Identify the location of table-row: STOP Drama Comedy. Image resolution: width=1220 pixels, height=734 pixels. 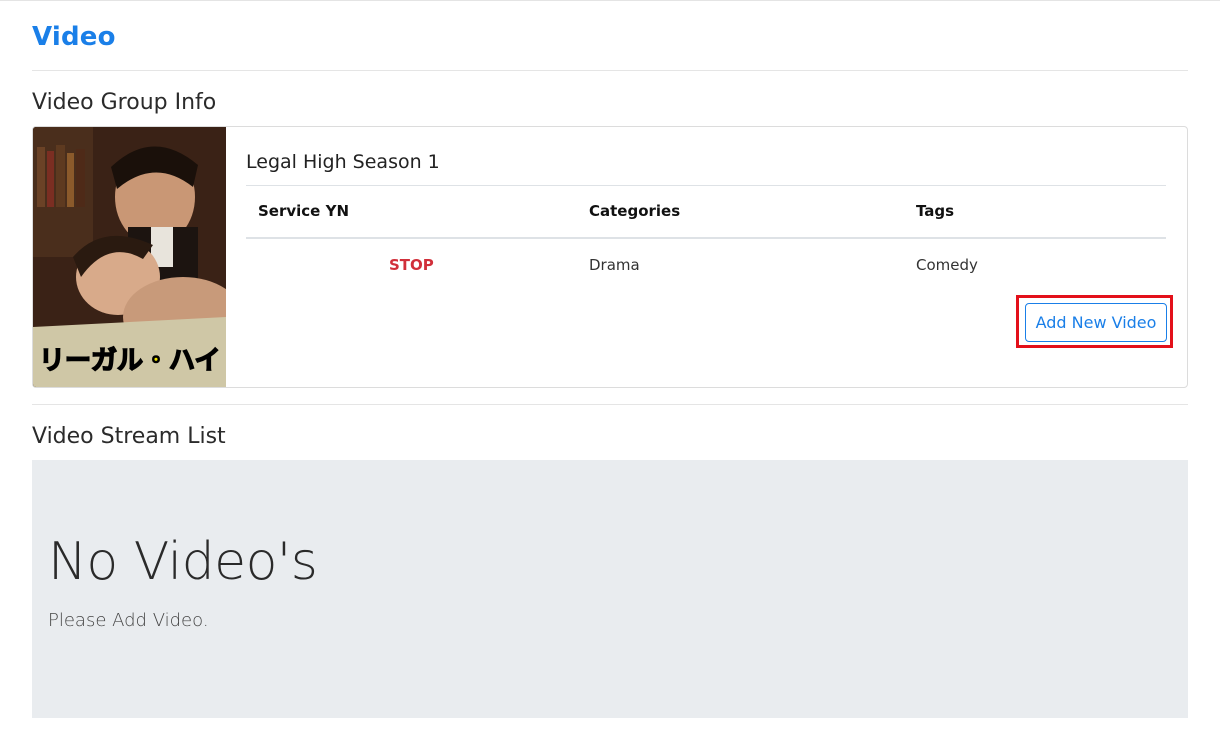
(706, 265).